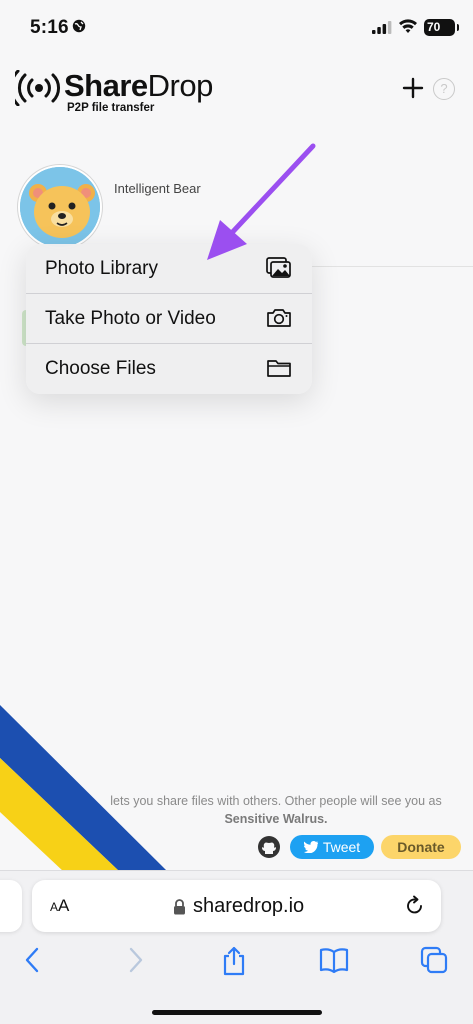  What do you see at coordinates (248, 906) in the screenshot?
I see `url-text: sharedrop.io` at bounding box center [248, 906].